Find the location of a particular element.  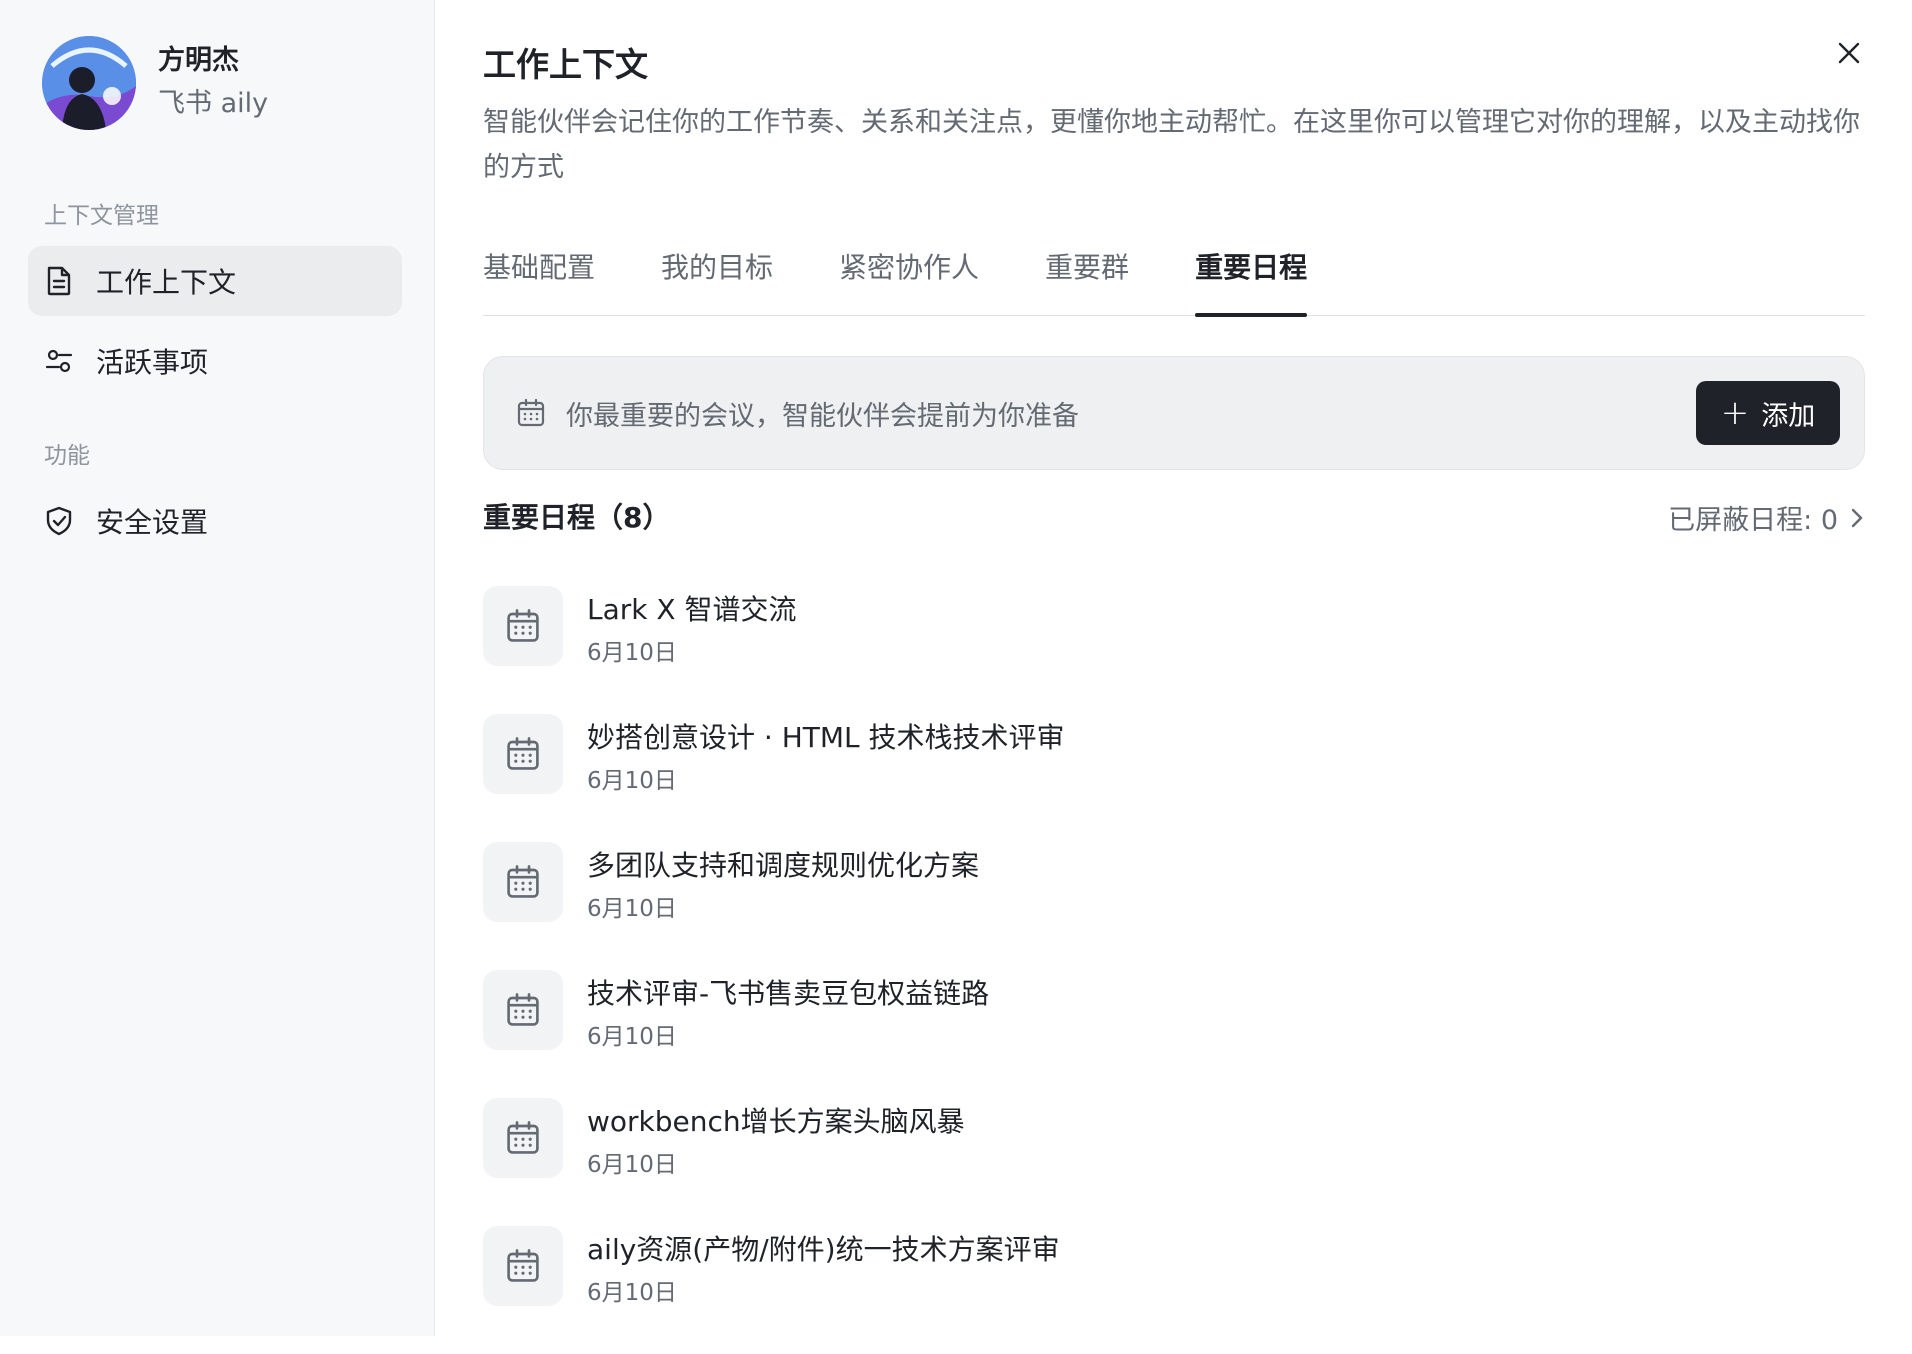

sliders-icon is located at coordinates (59, 361).